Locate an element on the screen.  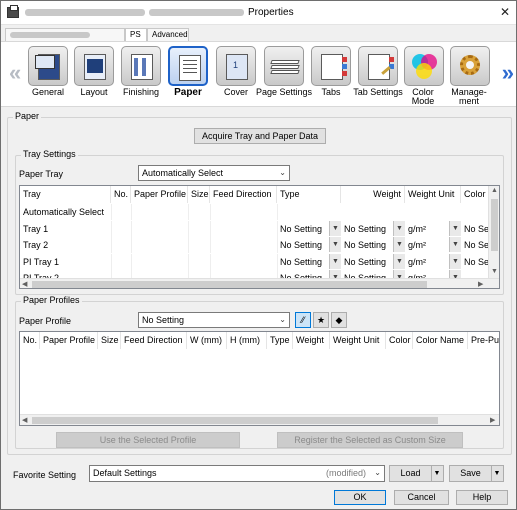
redacted-printer-name is located at coordinates (85, 12).